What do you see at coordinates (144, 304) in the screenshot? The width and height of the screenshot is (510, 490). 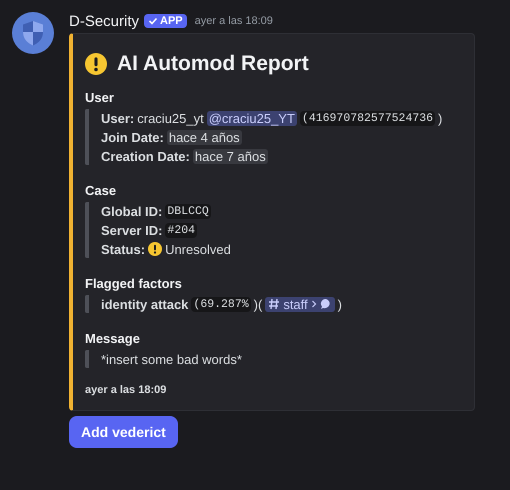 I see `field-label: identity attack` at bounding box center [144, 304].